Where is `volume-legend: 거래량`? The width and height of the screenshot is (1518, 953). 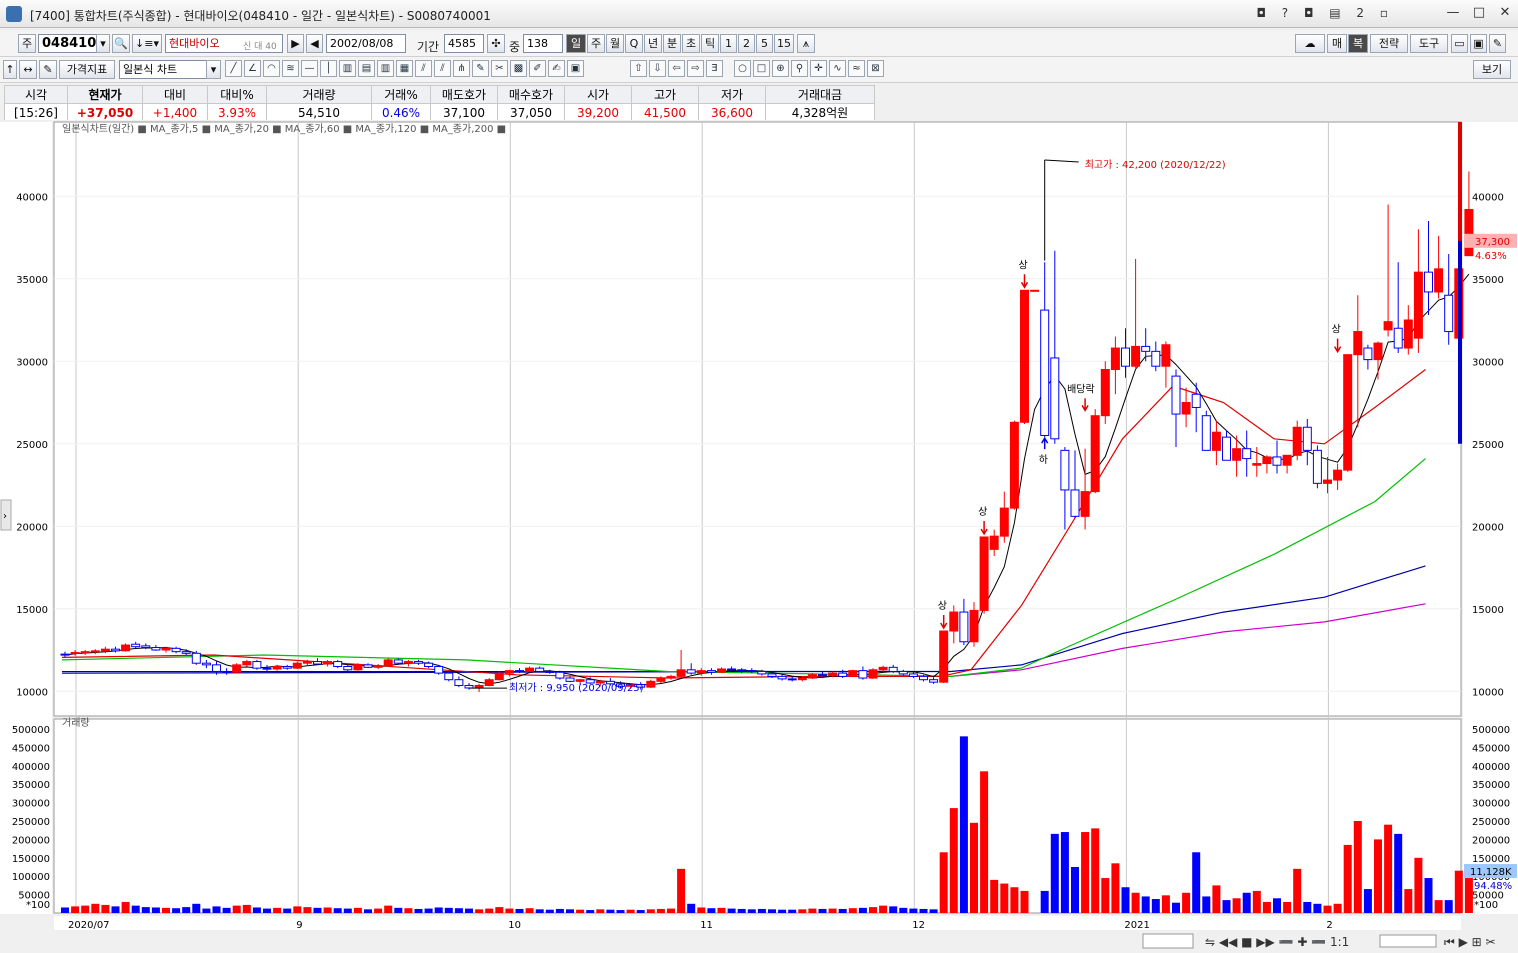 volume-legend: 거래량 is located at coordinates (76, 723).